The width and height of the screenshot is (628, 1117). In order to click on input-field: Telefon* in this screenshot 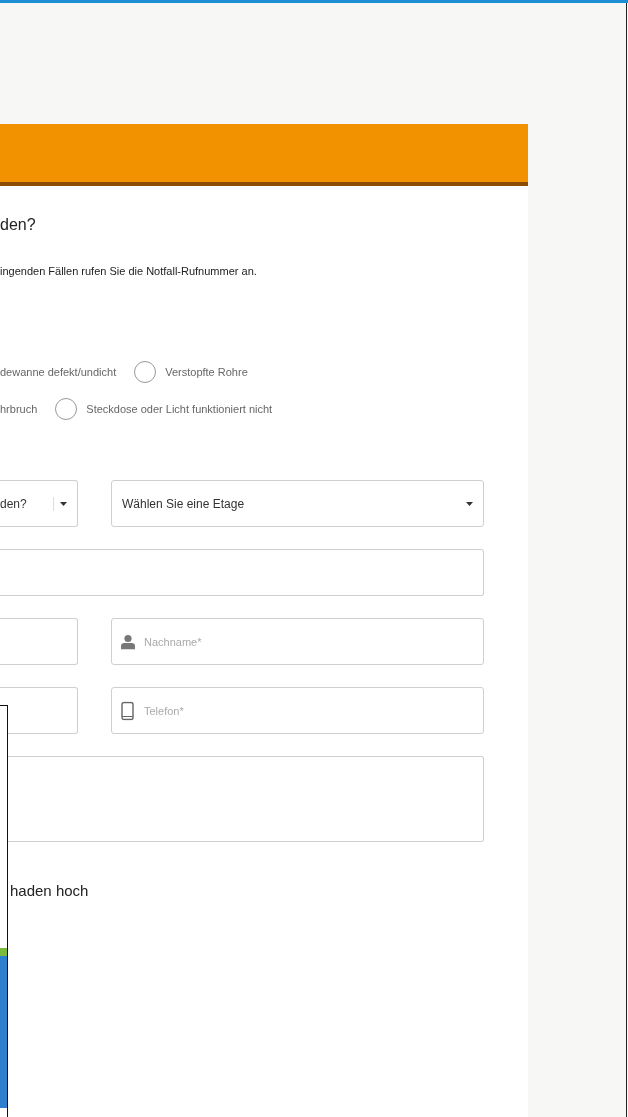, I will do `click(297, 710)`.